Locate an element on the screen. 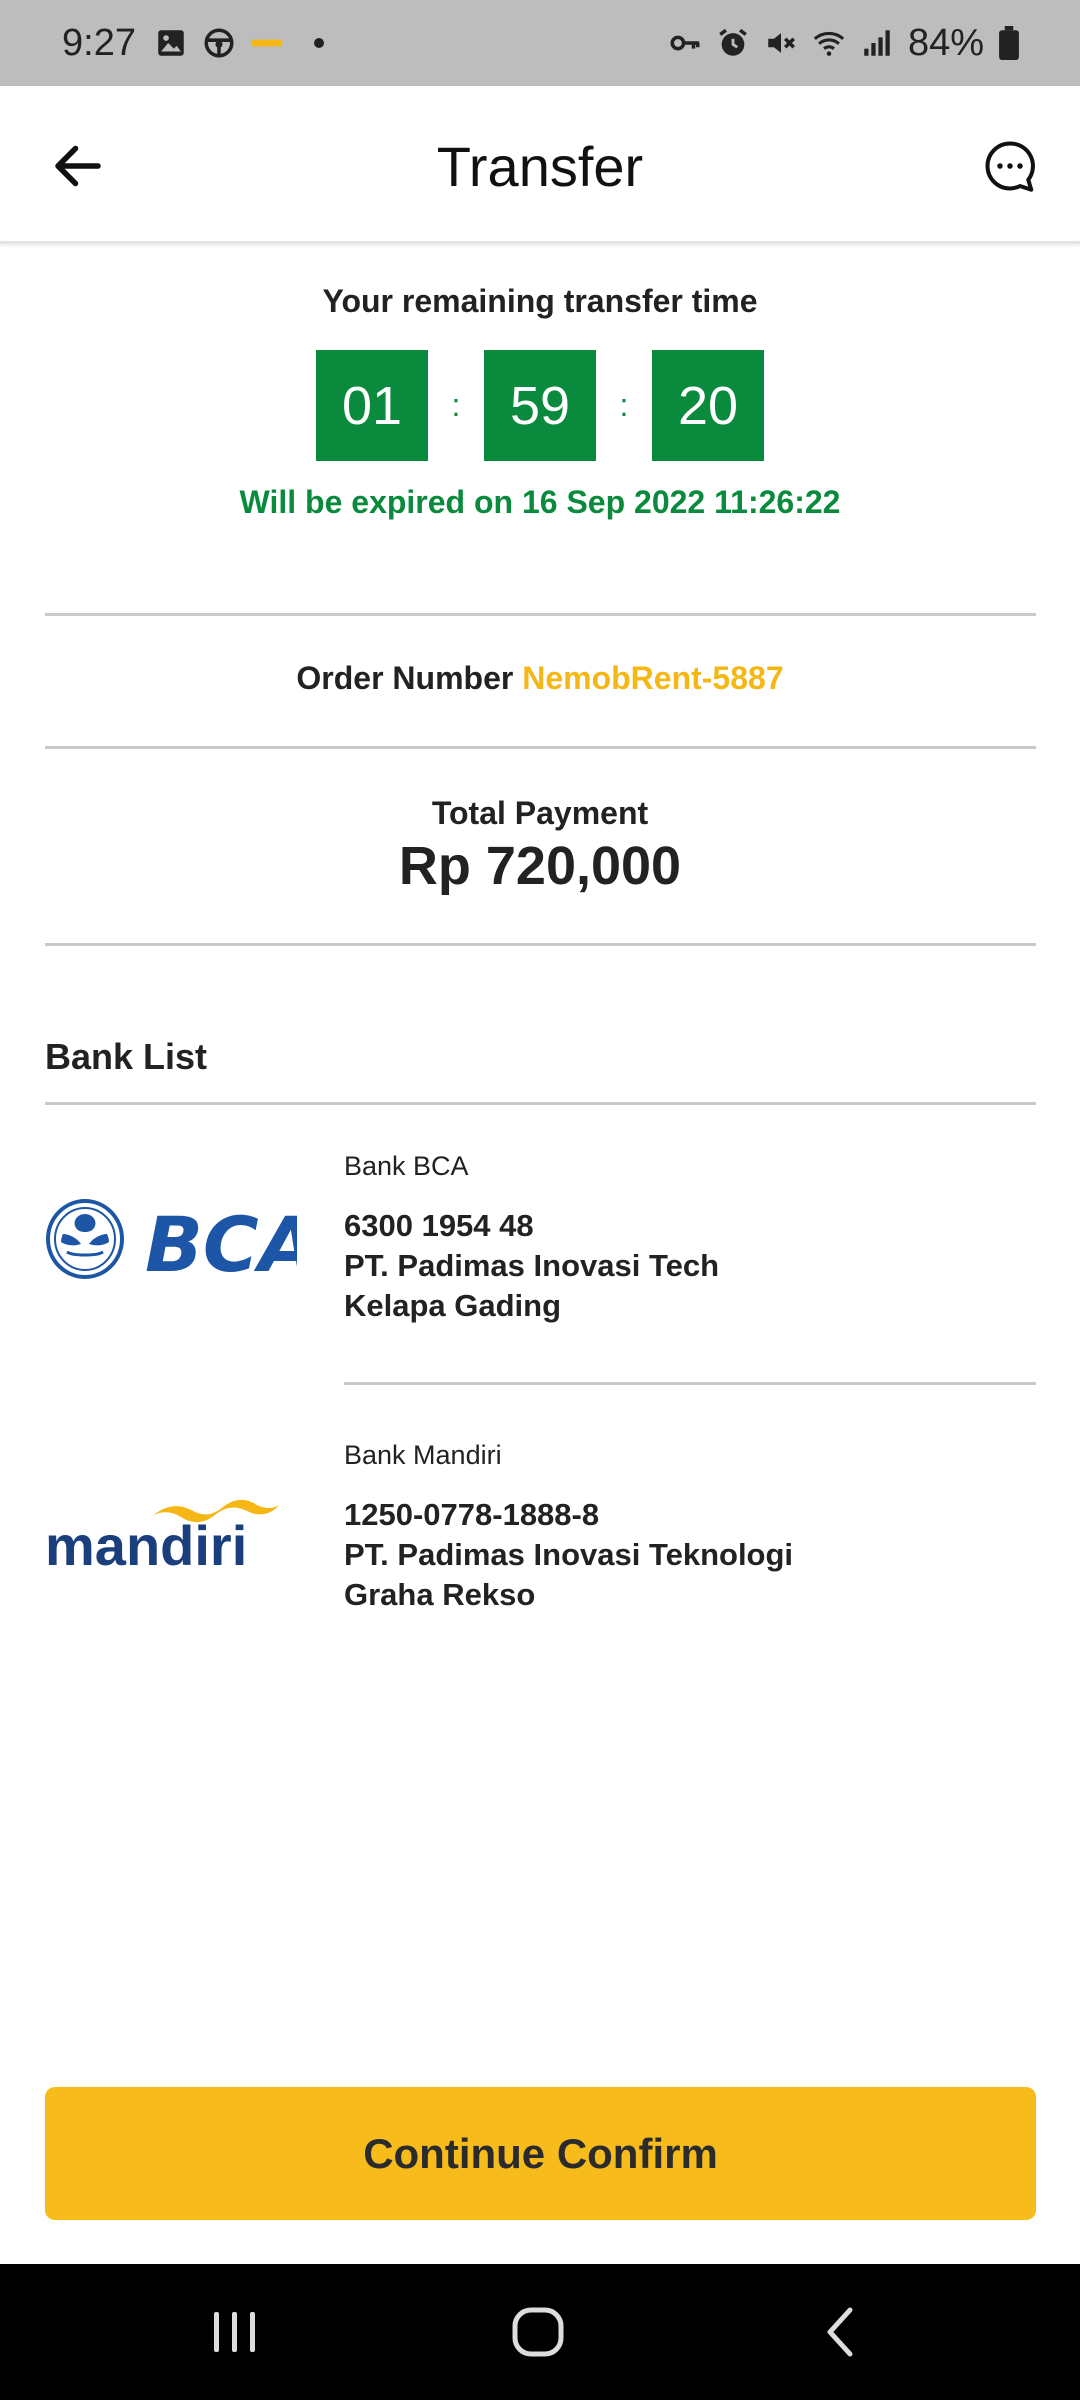 This screenshot has height=2400, width=1080. order-number-row: Order Number NemobRent-5887 is located at coordinates (540, 678).